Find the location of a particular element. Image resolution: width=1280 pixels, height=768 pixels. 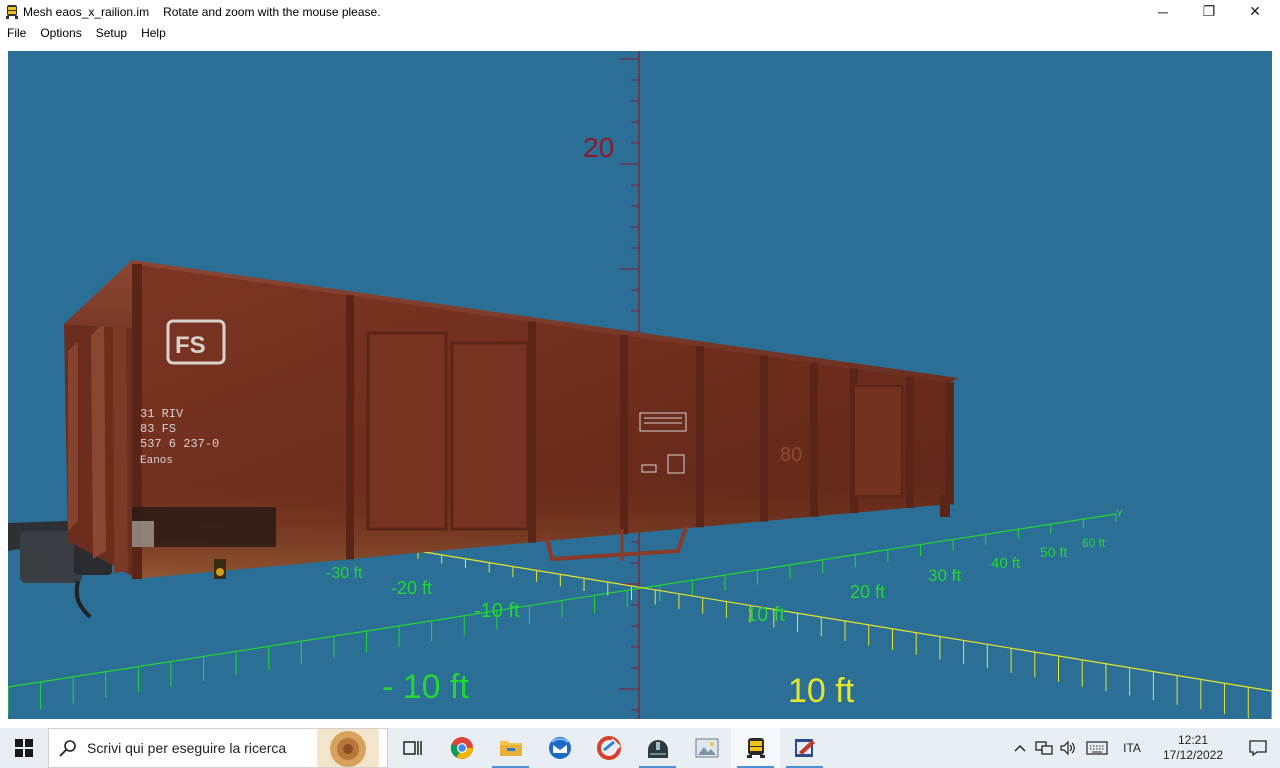

wagon-marking: 31 RIV is located at coordinates (162, 414).